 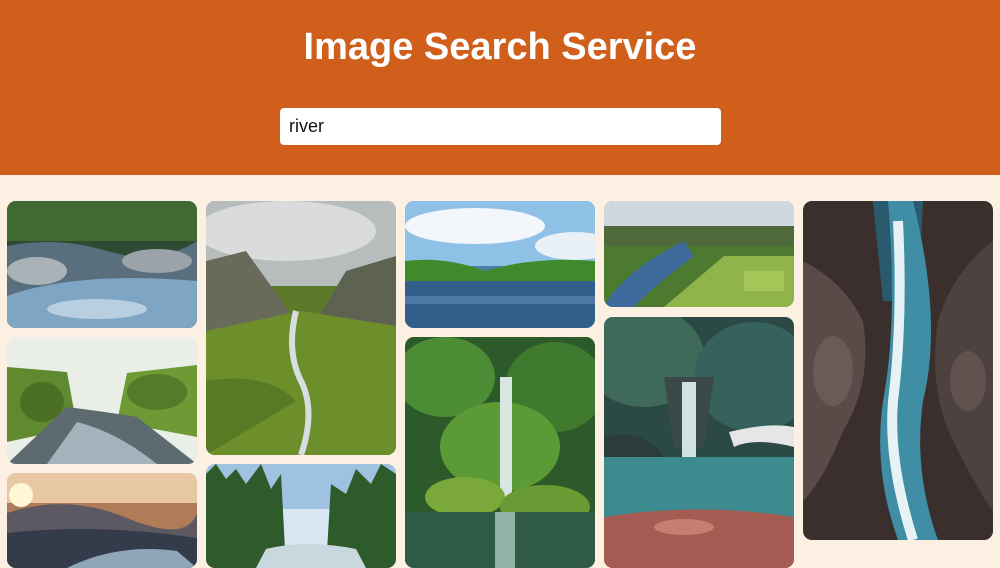 I want to click on jungle-waterfall-image, so click(x=500, y=452).